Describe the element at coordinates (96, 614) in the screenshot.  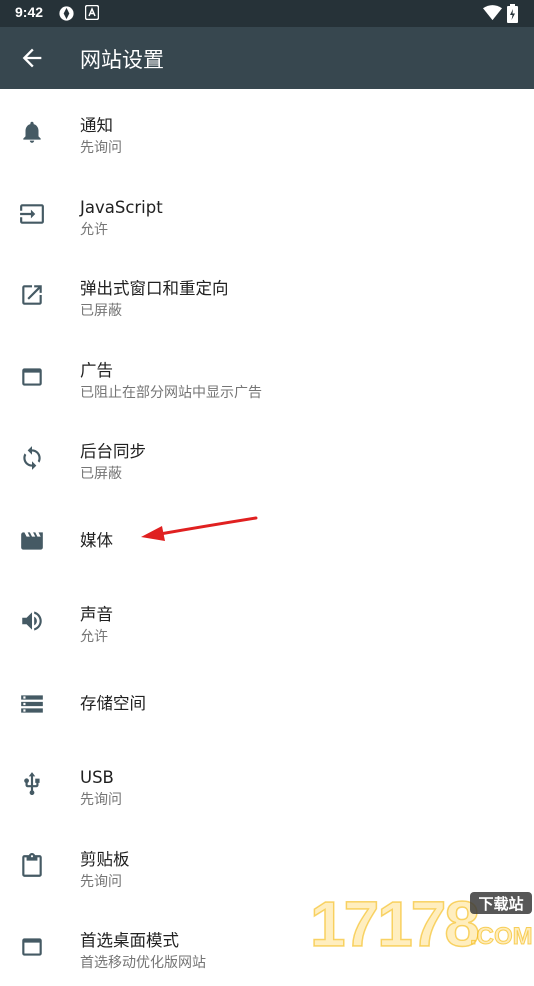
I see `setting-title: 声音` at that location.